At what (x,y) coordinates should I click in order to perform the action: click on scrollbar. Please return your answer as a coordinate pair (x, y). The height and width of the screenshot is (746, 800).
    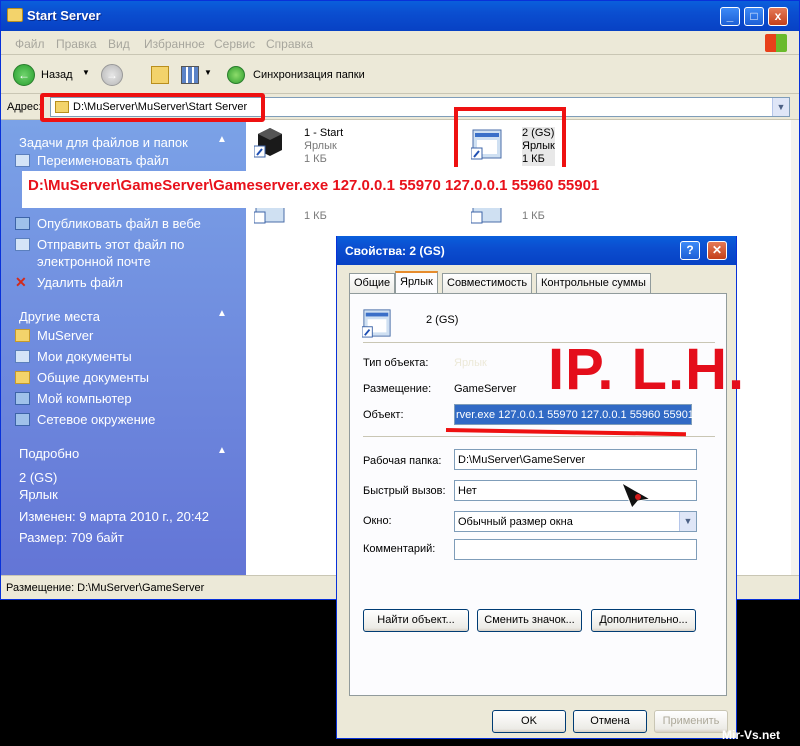
    Looking at the image, I should click on (795, 347).